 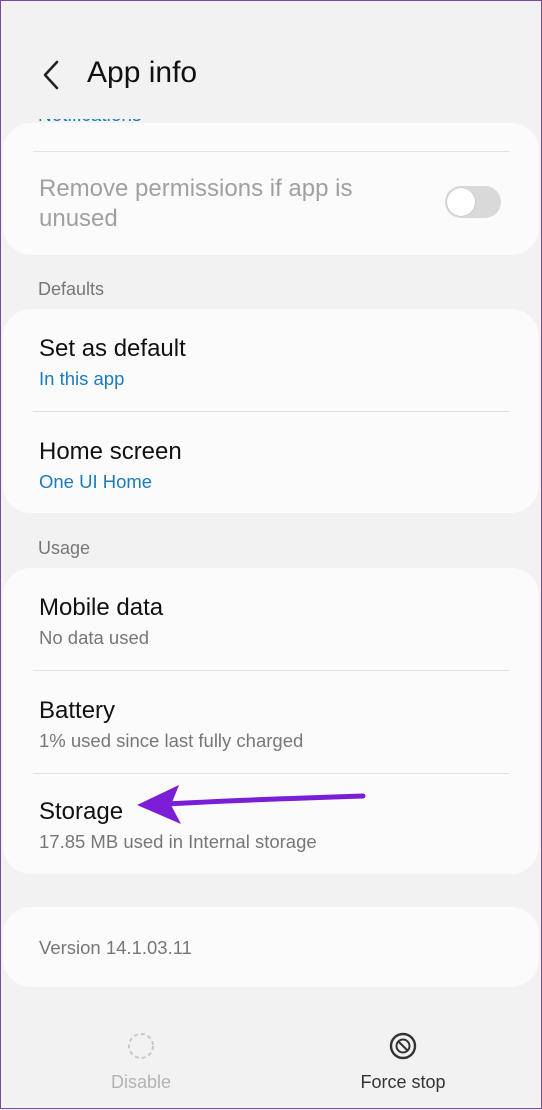 I want to click on usage-section-label: Usage, so click(x=64, y=548).